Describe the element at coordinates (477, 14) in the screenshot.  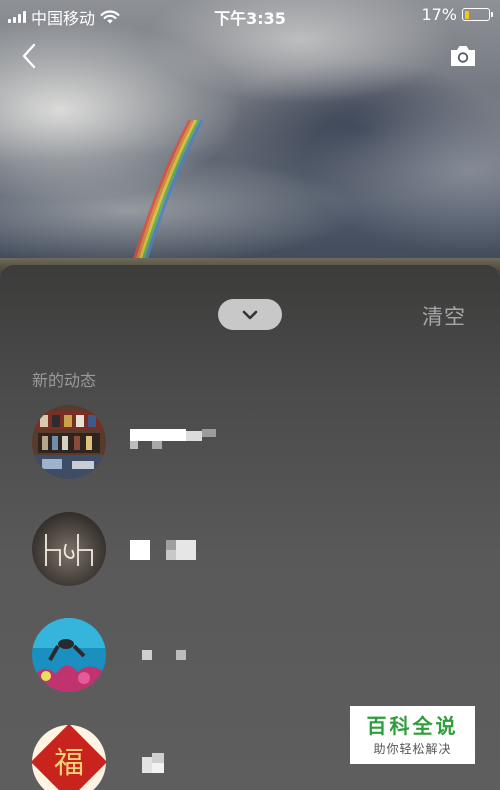
I see `battery-icon` at that location.